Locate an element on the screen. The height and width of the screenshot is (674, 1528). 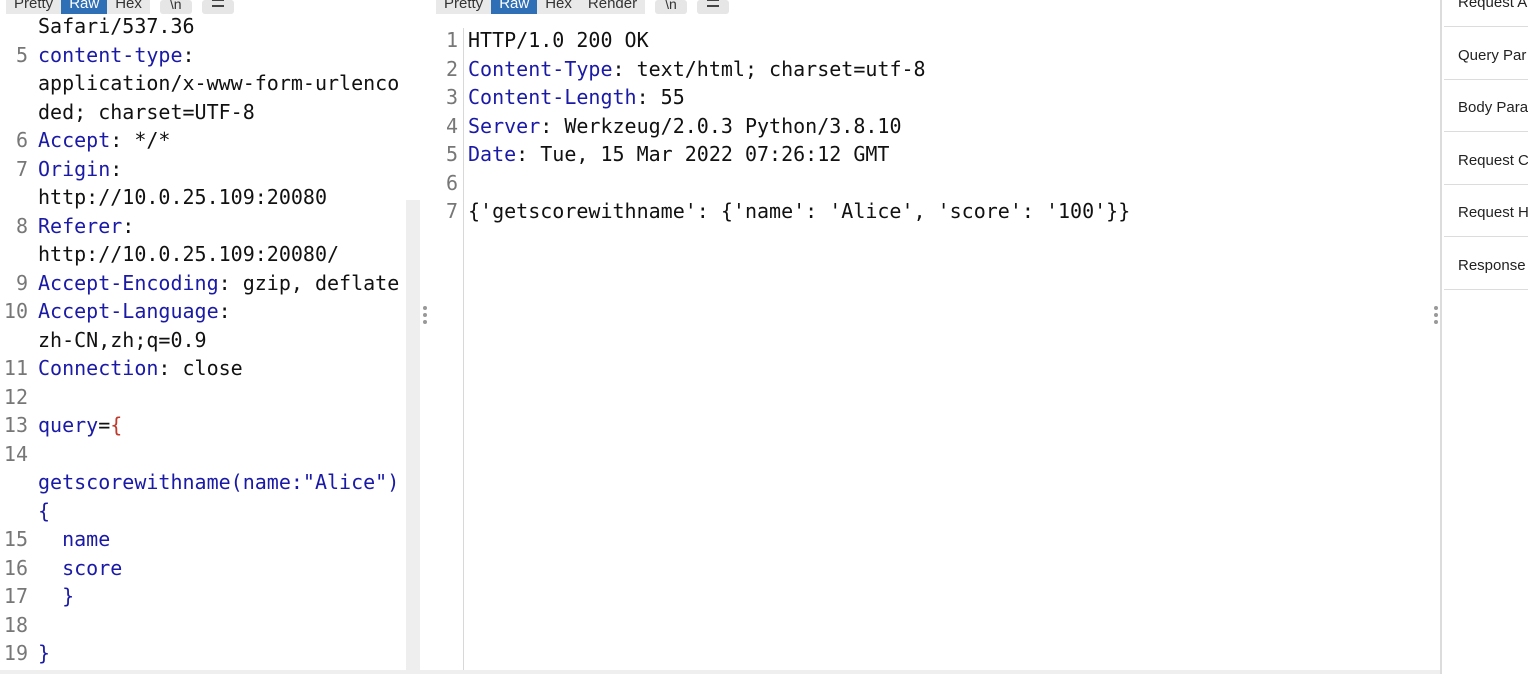
plain-text: HTTP/1.0 200 OK is located at coordinates (558, 40).